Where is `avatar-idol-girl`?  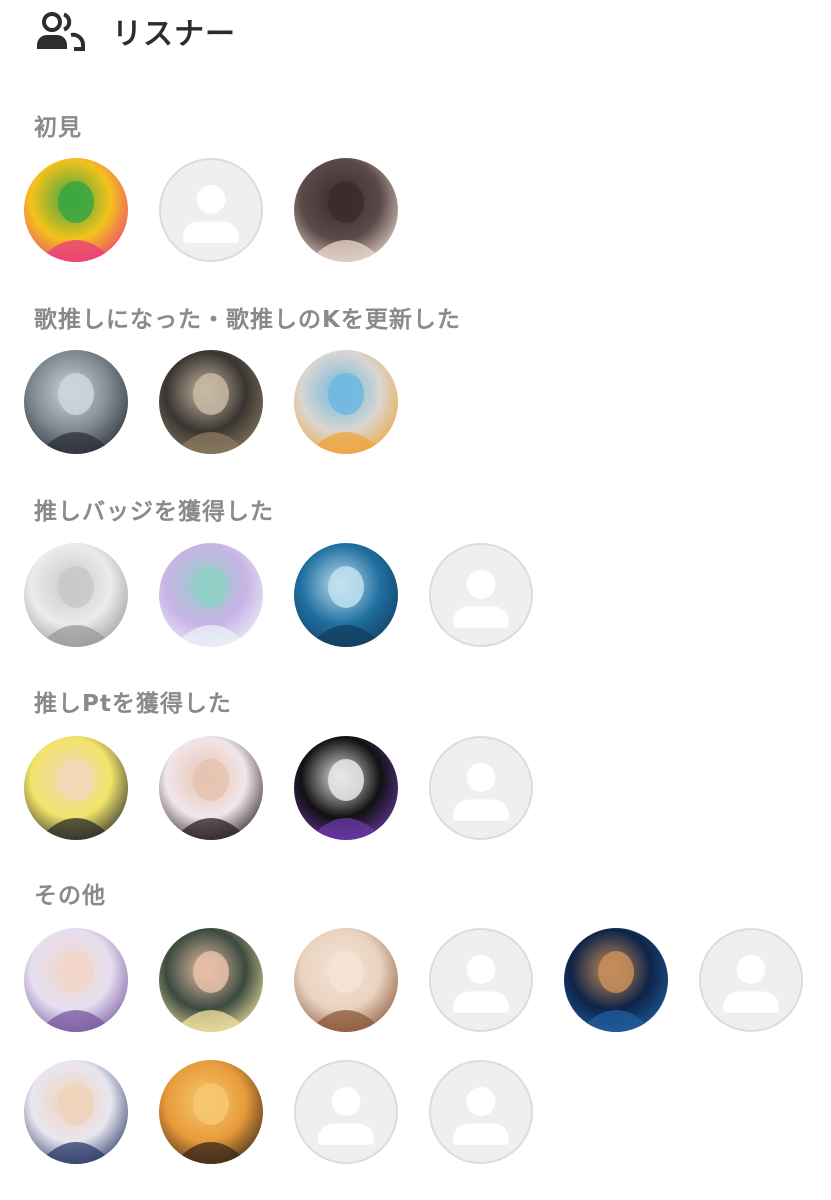 avatar-idol-girl is located at coordinates (211, 788).